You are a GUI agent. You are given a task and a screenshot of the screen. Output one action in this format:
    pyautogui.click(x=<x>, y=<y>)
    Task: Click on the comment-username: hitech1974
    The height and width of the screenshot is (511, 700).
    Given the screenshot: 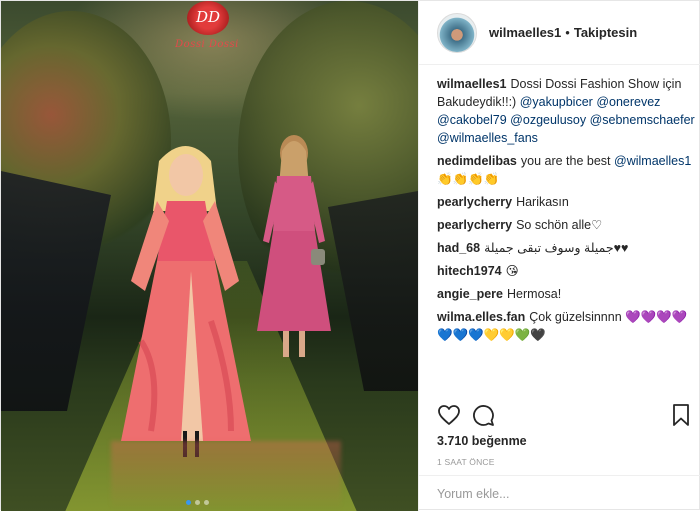 What is the action you would take?
    pyautogui.click(x=469, y=271)
    